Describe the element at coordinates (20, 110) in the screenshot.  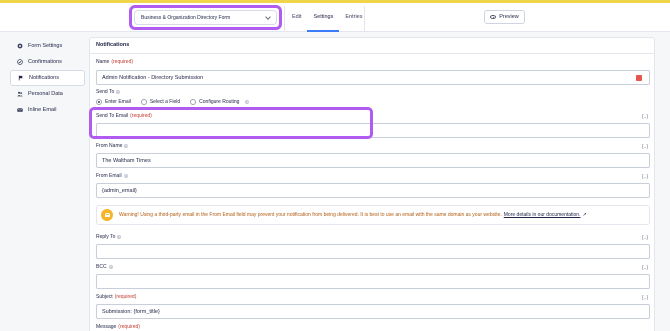
I see `envelope-icon` at that location.